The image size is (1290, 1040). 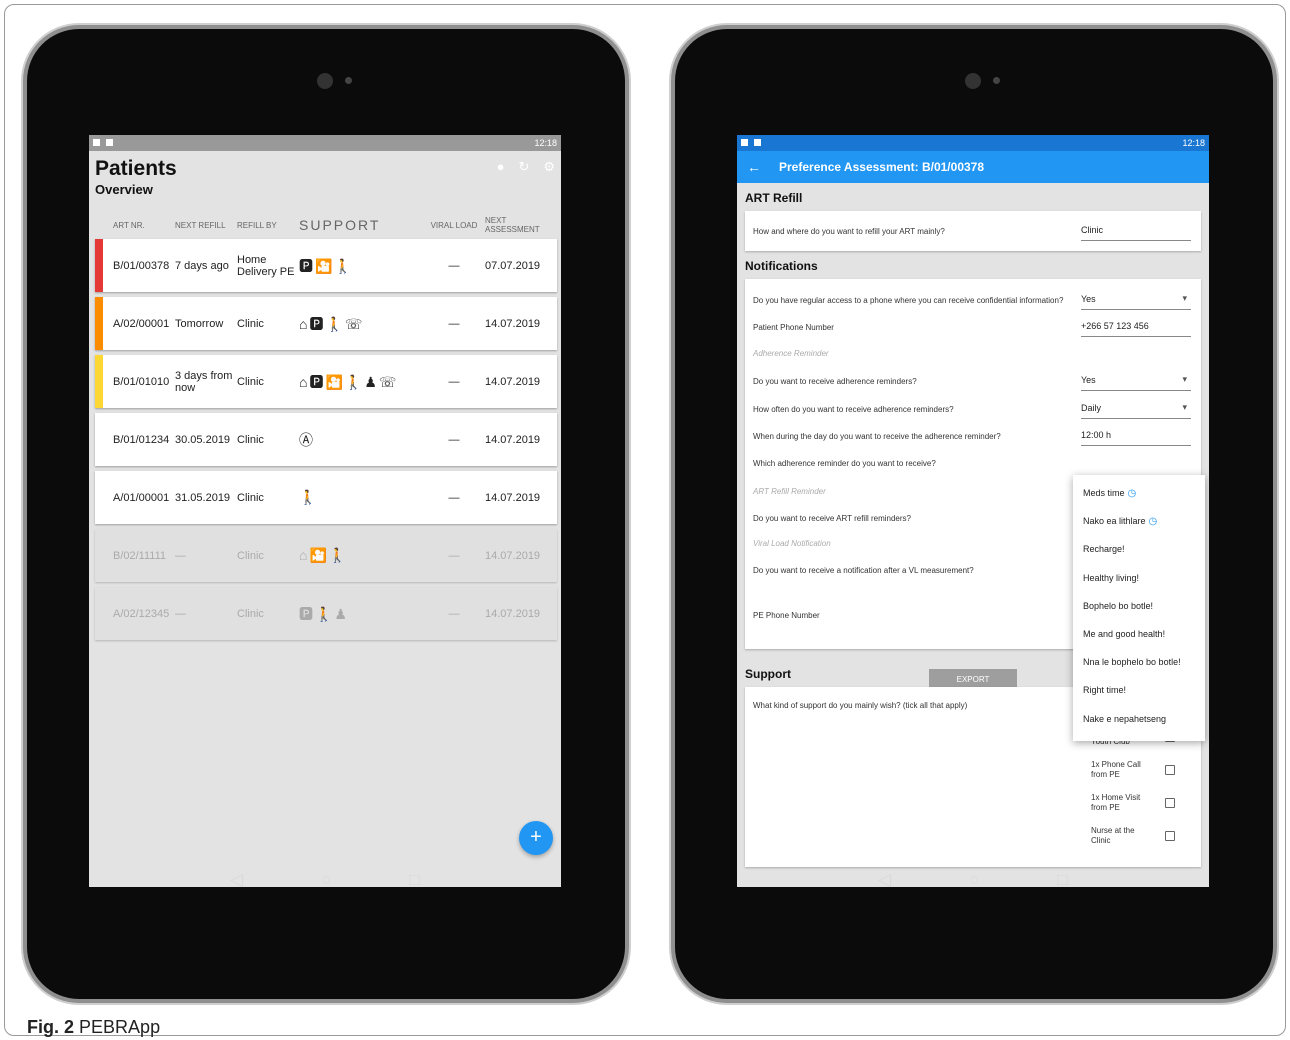 I want to click on cell-next-refill: 30.05.2019, so click(x=203, y=439).